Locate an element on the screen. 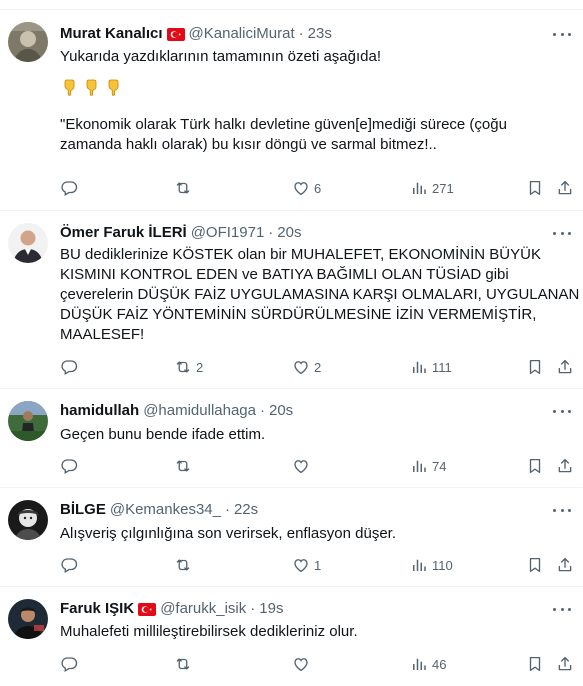  view-count: 74 is located at coordinates (439, 466).